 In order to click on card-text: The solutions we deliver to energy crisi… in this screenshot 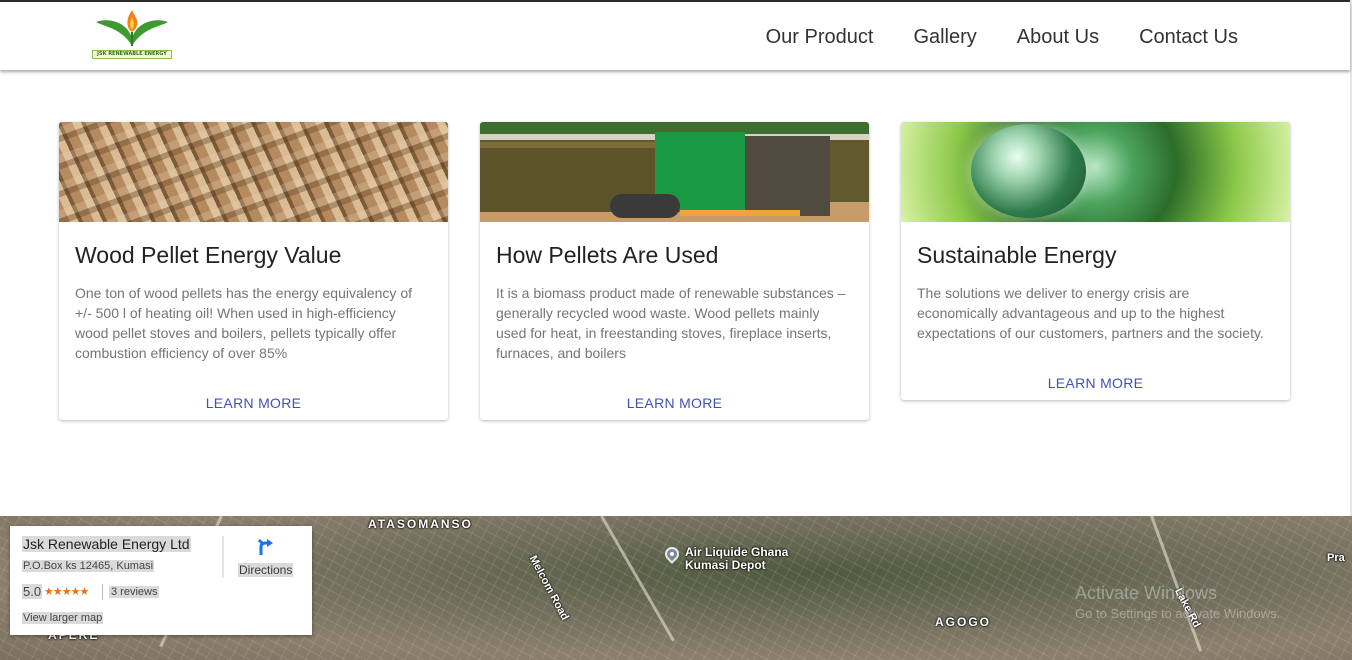, I will do `click(1090, 313)`.